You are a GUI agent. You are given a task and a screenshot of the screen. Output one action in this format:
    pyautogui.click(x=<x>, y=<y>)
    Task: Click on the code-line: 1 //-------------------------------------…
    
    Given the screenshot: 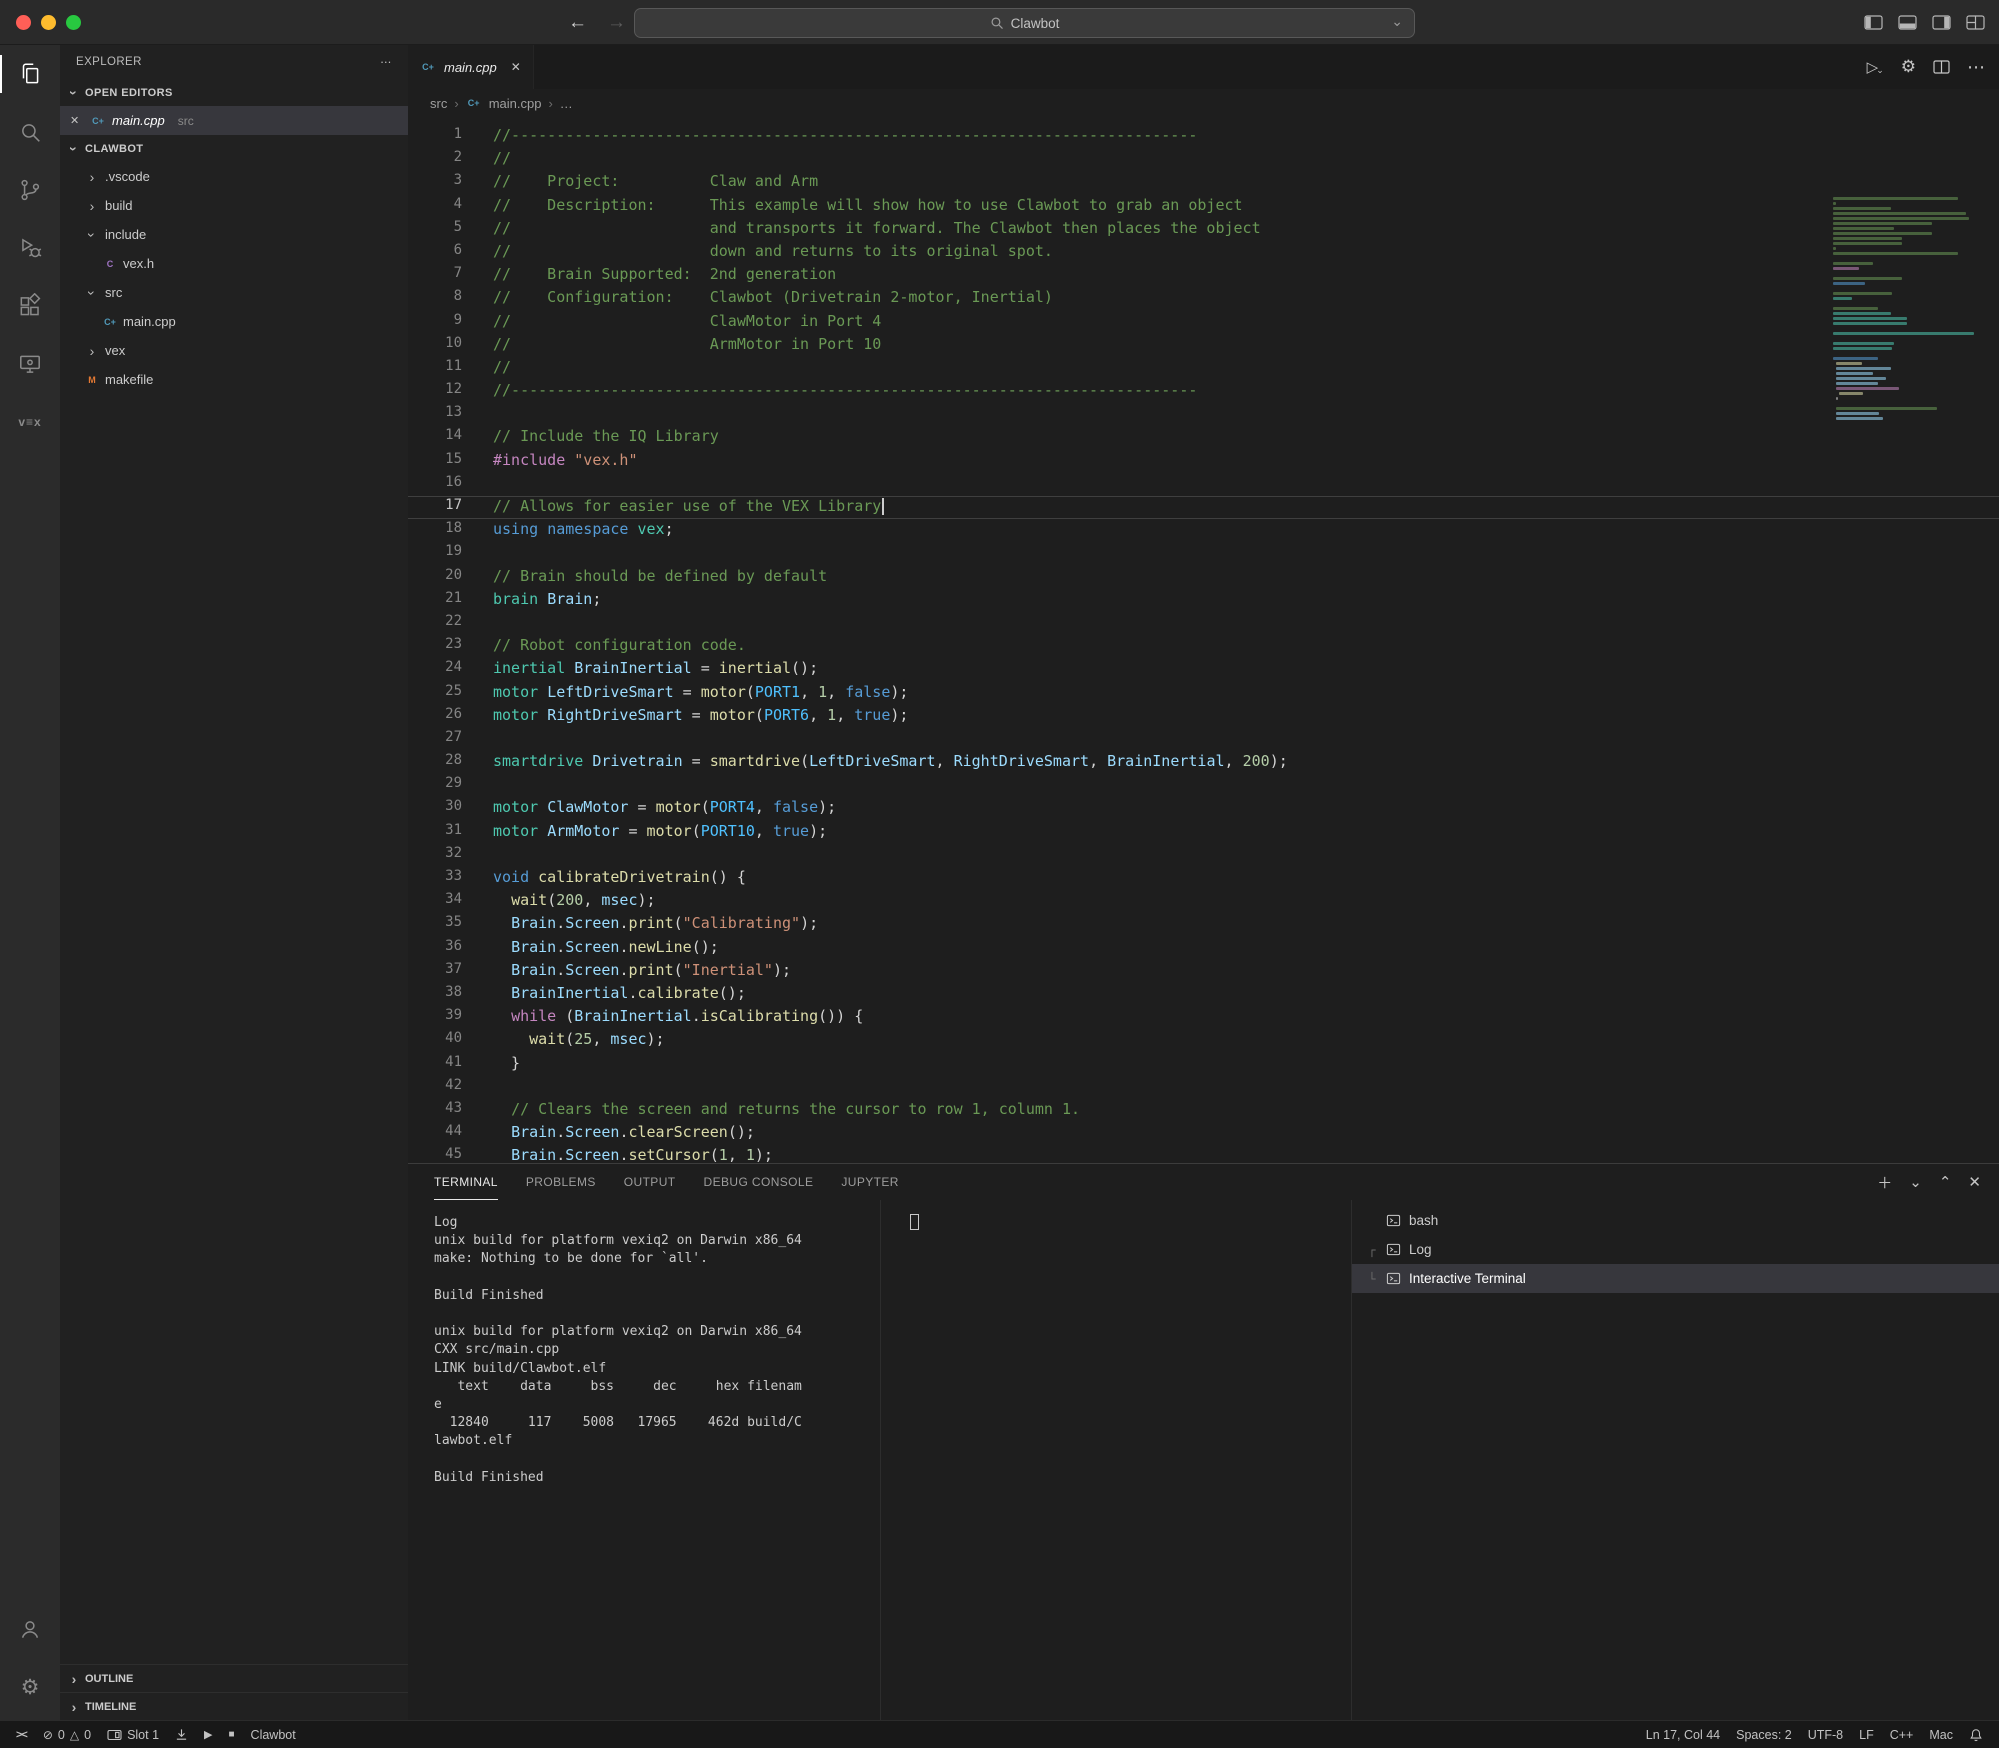 What is the action you would take?
    pyautogui.click(x=1203, y=136)
    